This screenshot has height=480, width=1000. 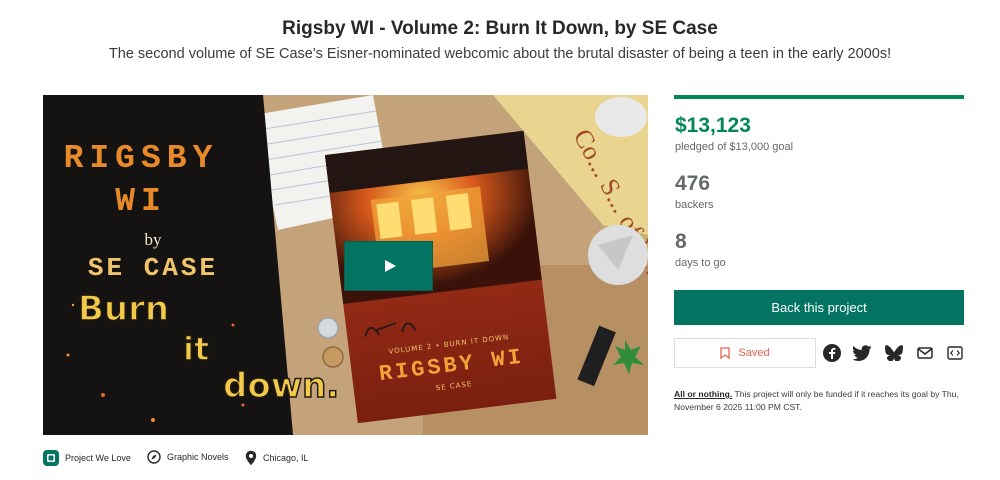 What do you see at coordinates (251, 458) in the screenshot?
I see `location-pin-icon` at bounding box center [251, 458].